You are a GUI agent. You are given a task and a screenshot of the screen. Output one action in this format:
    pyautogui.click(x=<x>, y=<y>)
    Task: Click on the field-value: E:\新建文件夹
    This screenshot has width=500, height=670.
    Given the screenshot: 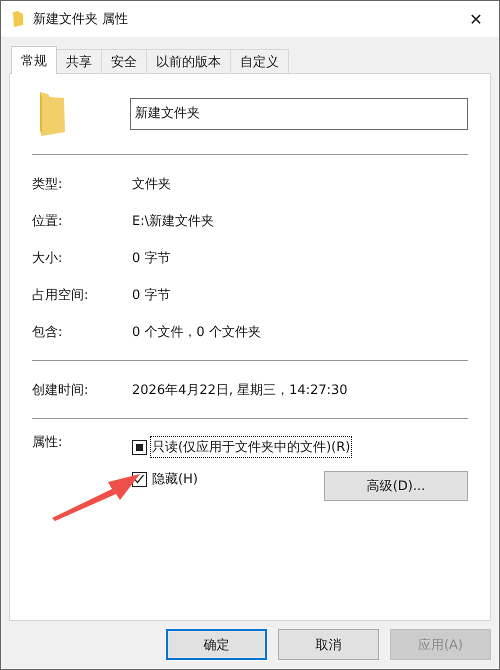 What is the action you would take?
    pyautogui.click(x=173, y=221)
    